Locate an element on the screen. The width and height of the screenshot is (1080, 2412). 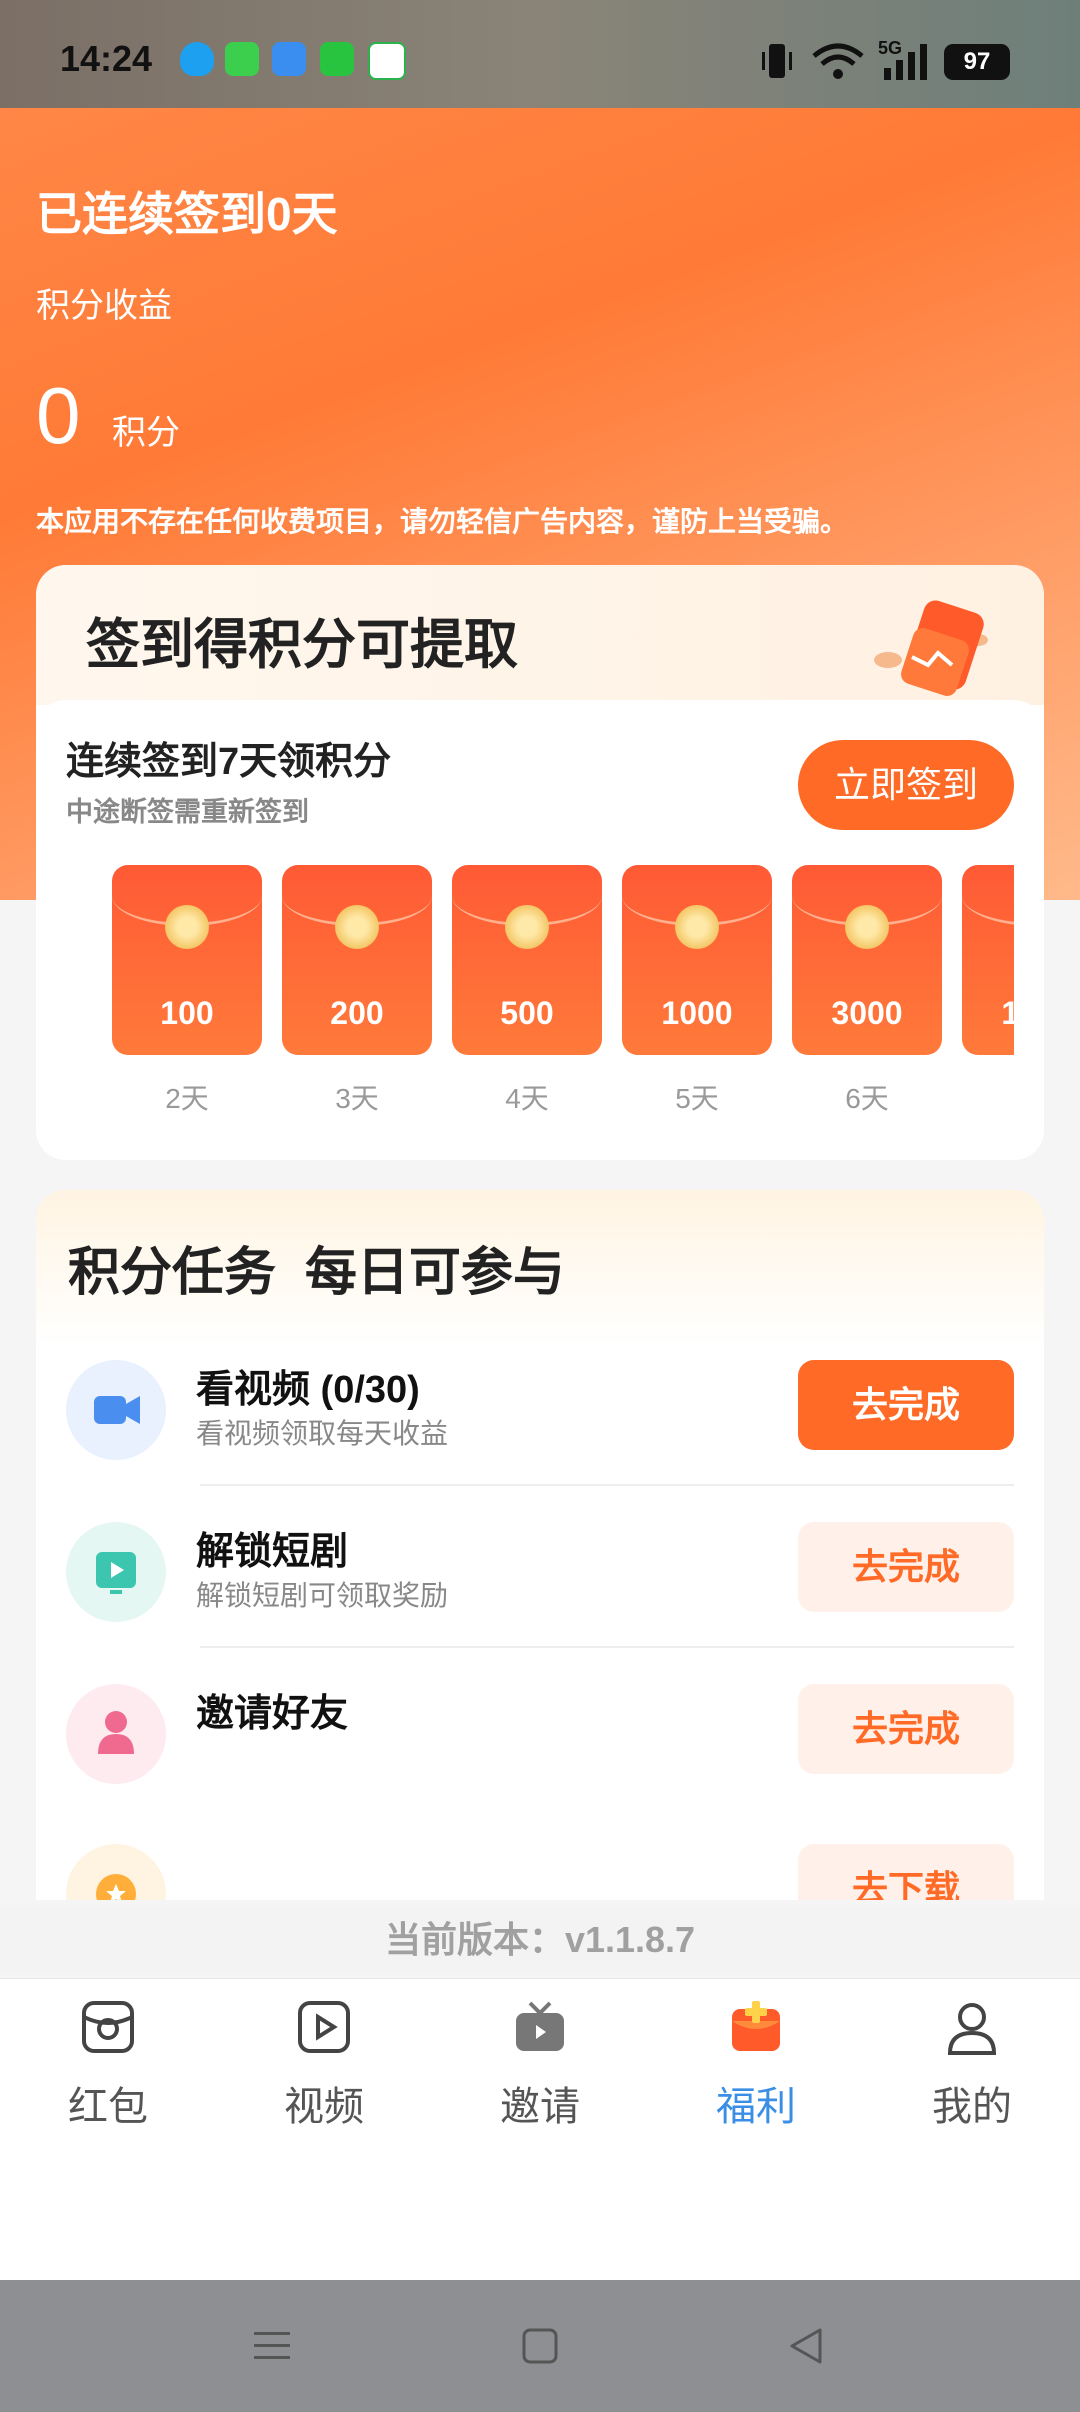
files-app-icon is located at coordinates (289, 59).